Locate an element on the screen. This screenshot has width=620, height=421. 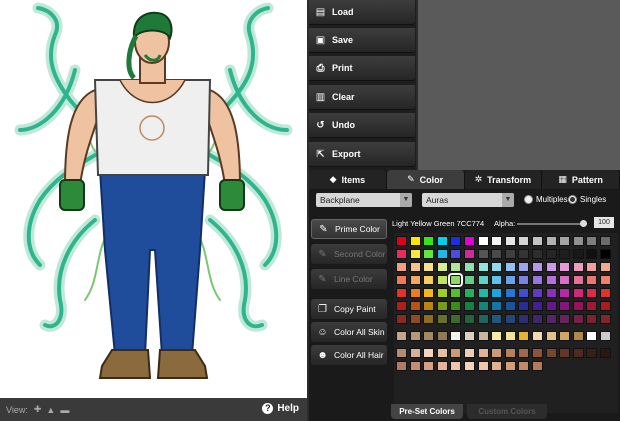
clear-button: ▥ Clear is located at coordinates (362, 97).